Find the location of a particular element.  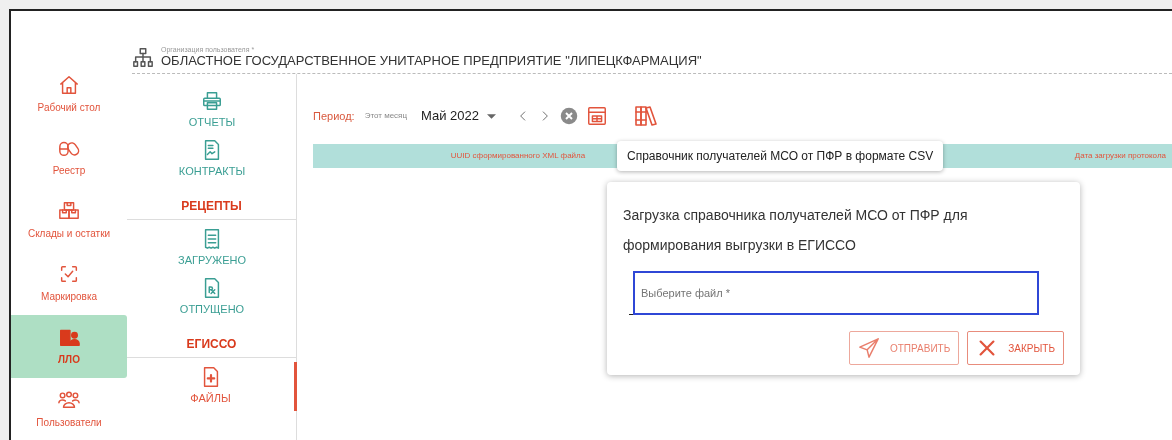

sidebar-item: Склады и остатки is located at coordinates (69, 220).